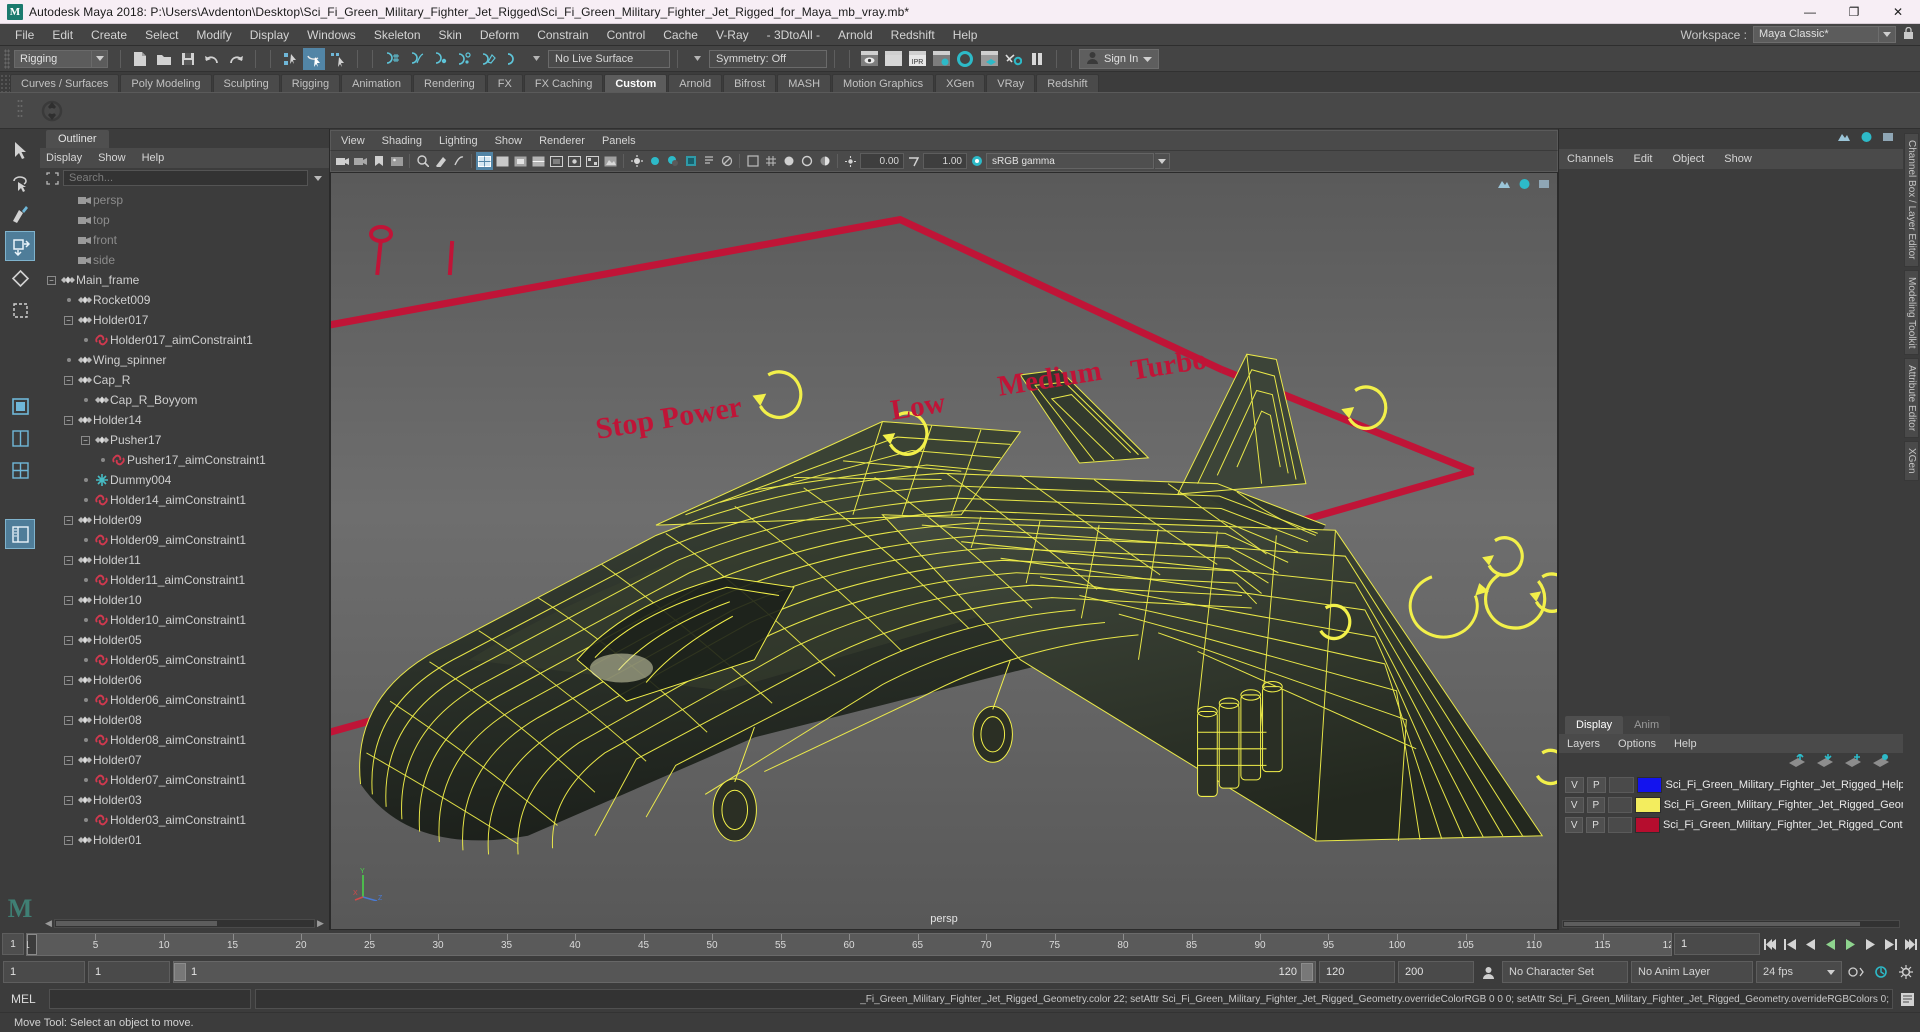 Image resolution: width=1920 pixels, height=1032 pixels. Describe the element at coordinates (184, 720) in the screenshot. I see `outliner-item-holder08: − Holder08` at that location.